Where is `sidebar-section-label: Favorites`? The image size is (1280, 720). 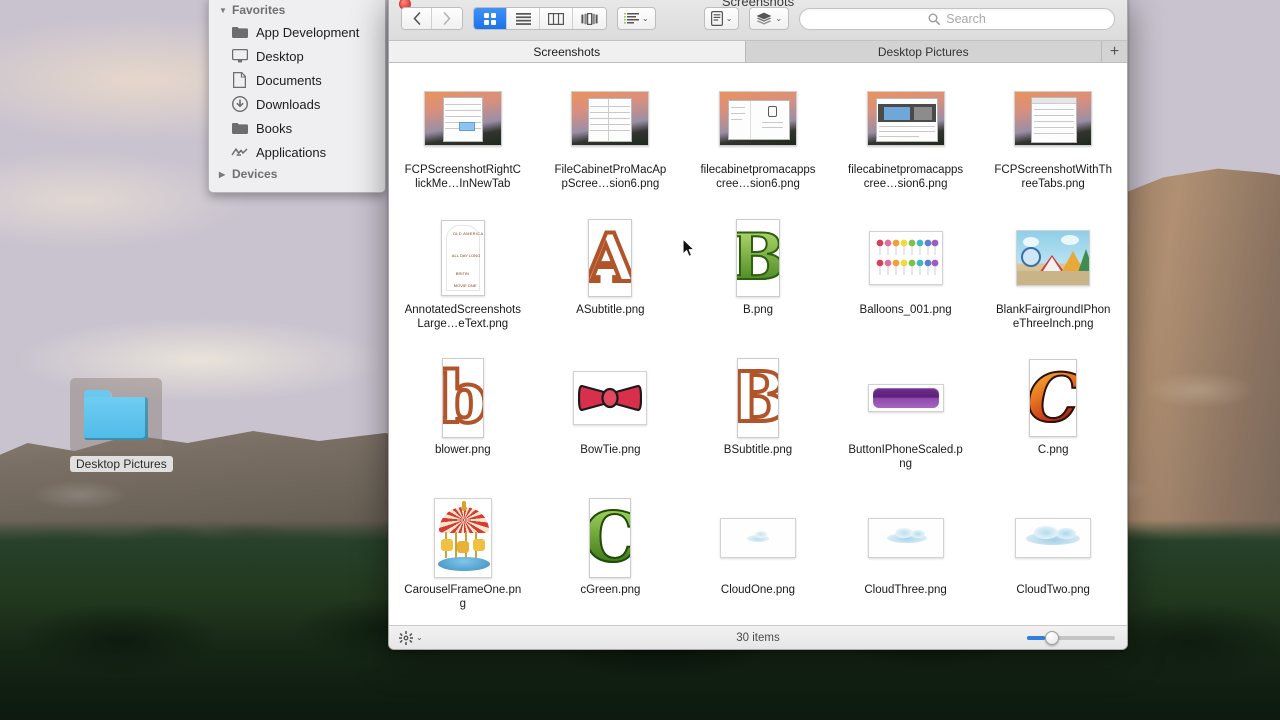 sidebar-section-label: Favorites is located at coordinates (259, 10).